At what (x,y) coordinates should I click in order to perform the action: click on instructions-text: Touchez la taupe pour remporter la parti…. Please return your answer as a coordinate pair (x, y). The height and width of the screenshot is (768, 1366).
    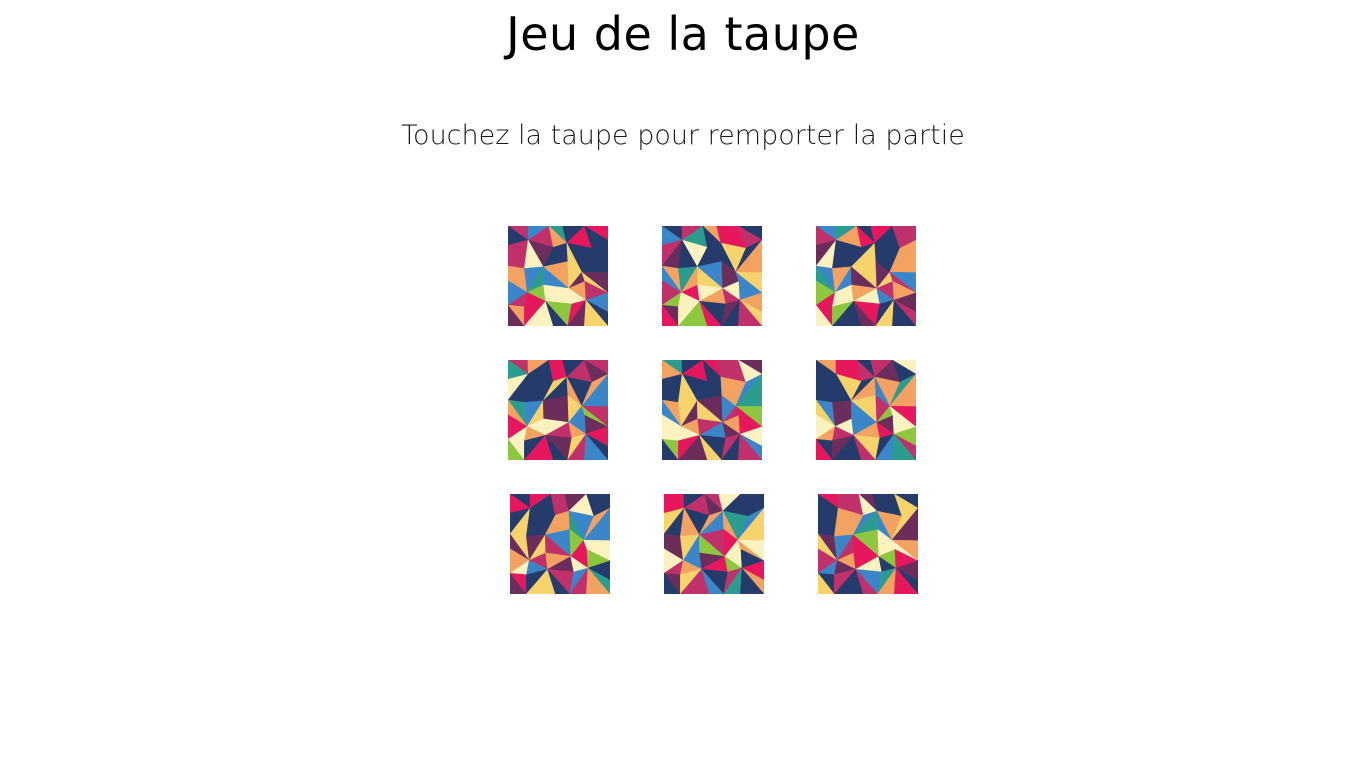
    Looking at the image, I should click on (683, 135).